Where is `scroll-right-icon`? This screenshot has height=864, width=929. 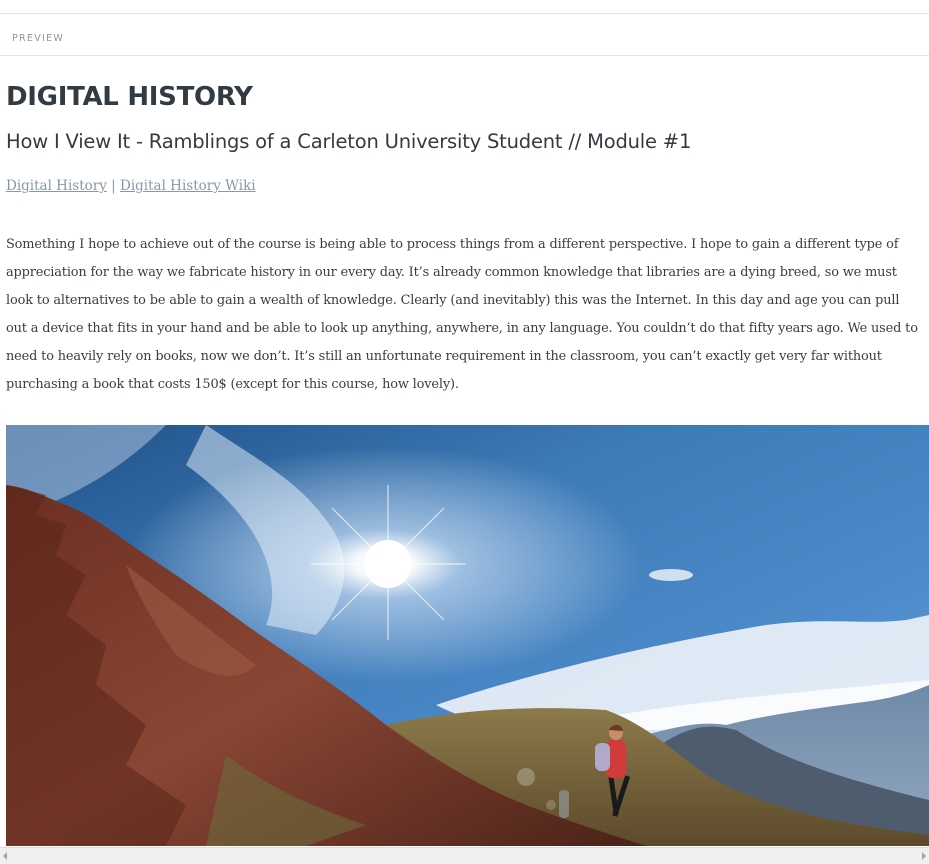
scroll-right-icon is located at coordinates (924, 856).